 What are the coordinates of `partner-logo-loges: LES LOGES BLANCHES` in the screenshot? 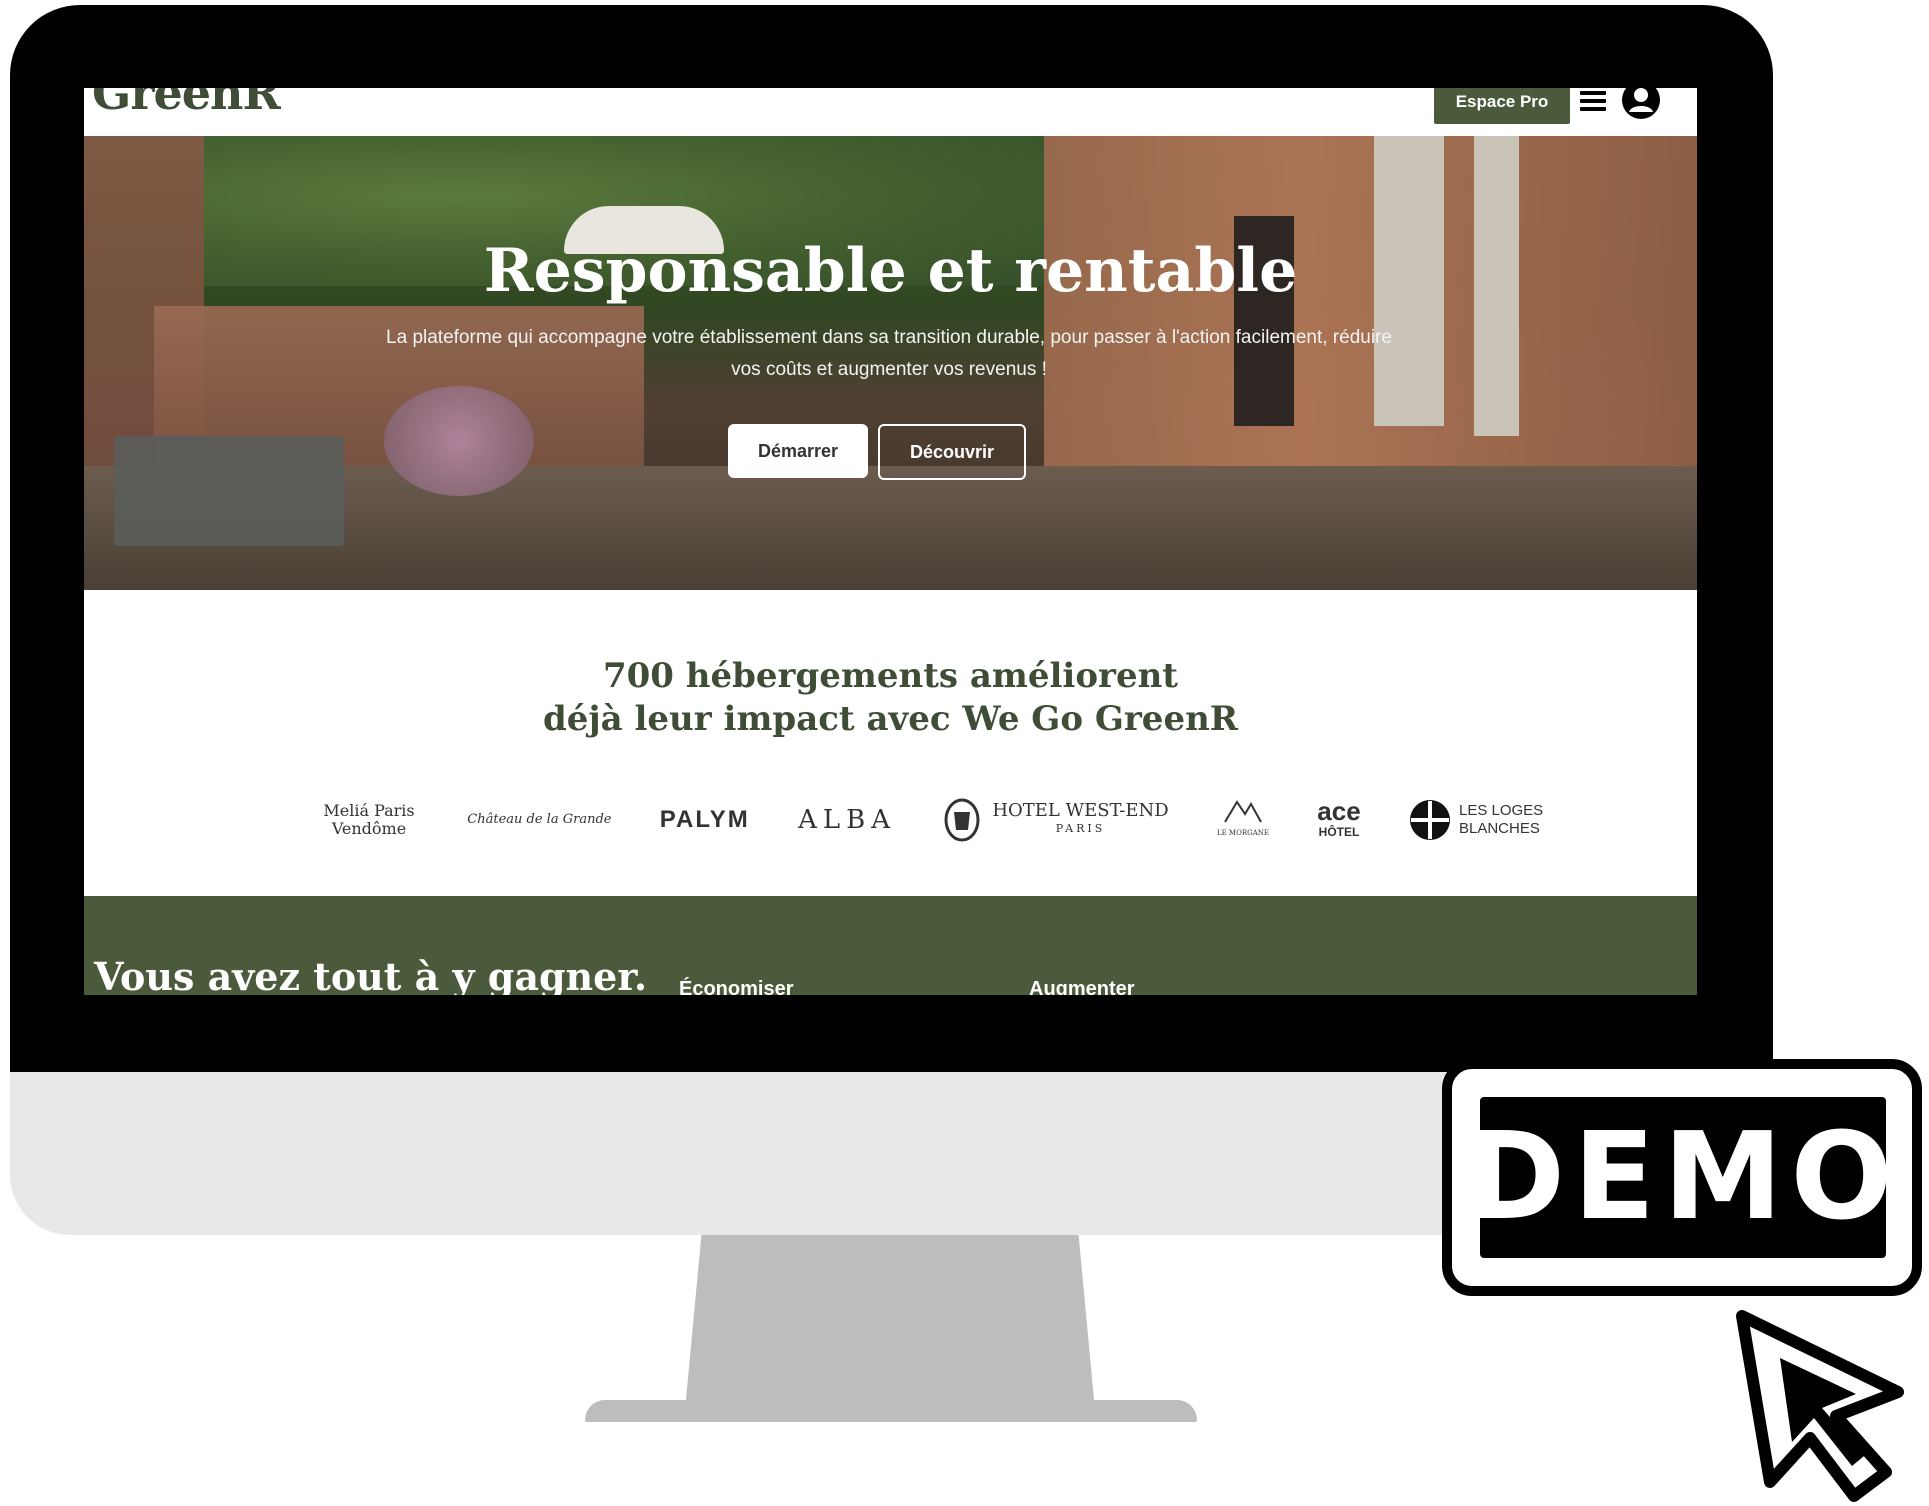 It's located at (1479, 820).